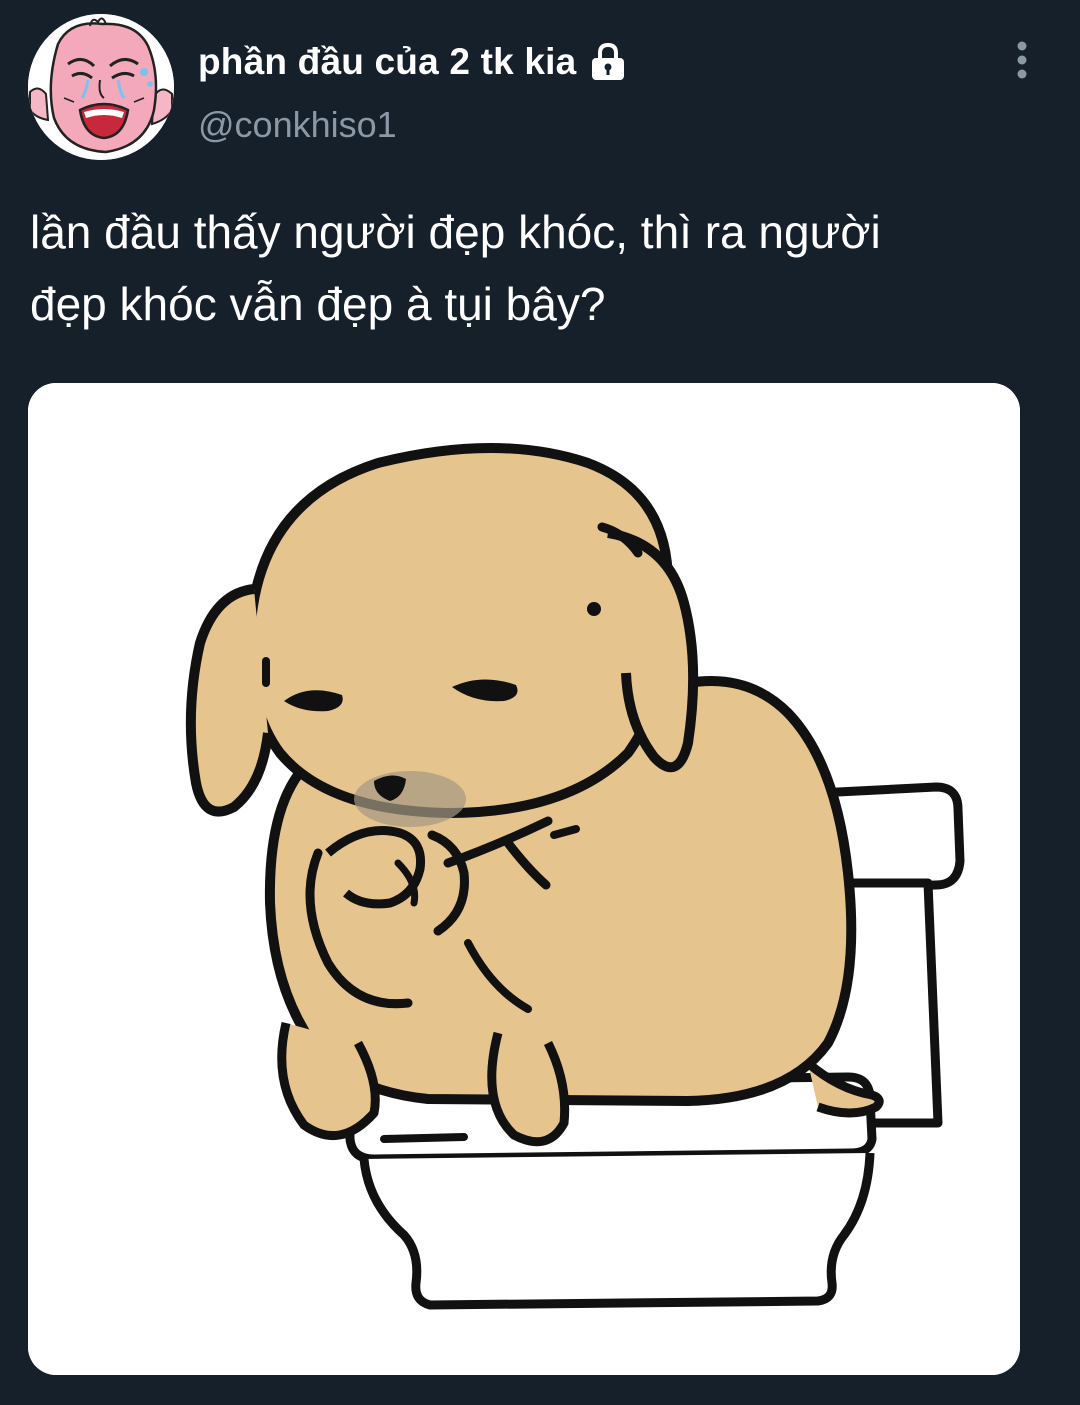  I want to click on crying-face-avatar-icon, so click(101, 87).